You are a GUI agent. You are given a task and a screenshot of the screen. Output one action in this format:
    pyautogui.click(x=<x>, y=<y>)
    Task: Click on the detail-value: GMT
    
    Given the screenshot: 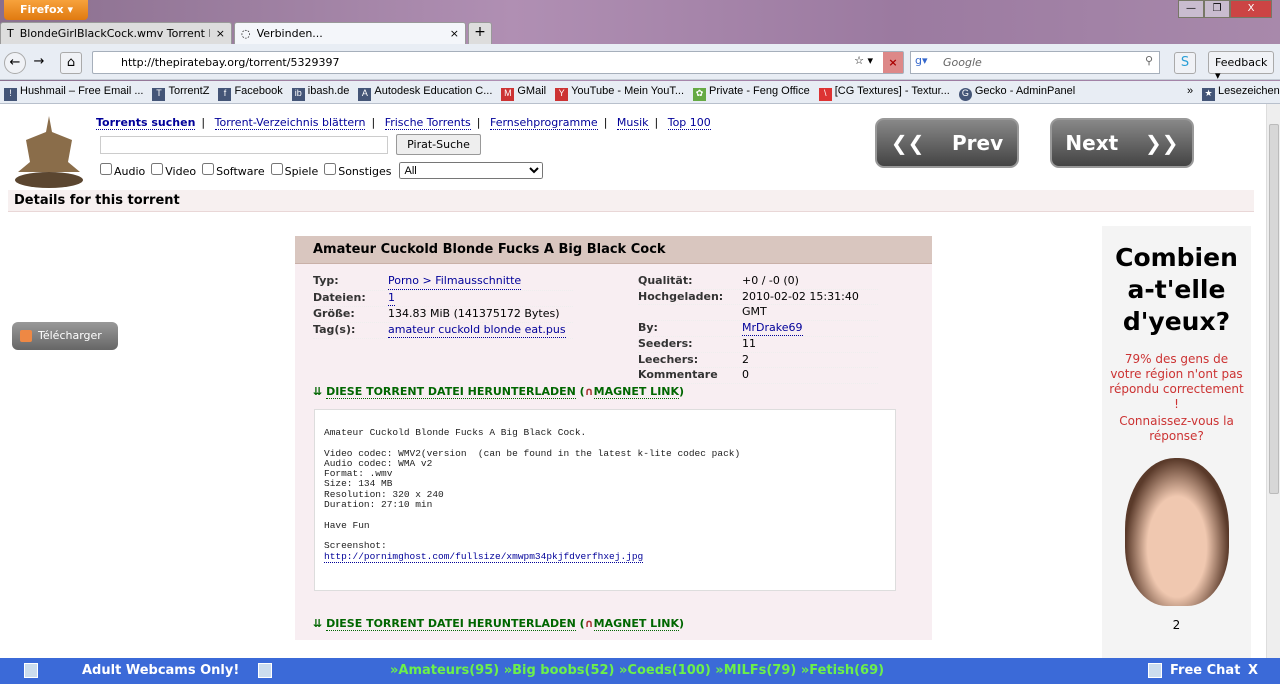 What is the action you would take?
    pyautogui.click(x=754, y=311)
    